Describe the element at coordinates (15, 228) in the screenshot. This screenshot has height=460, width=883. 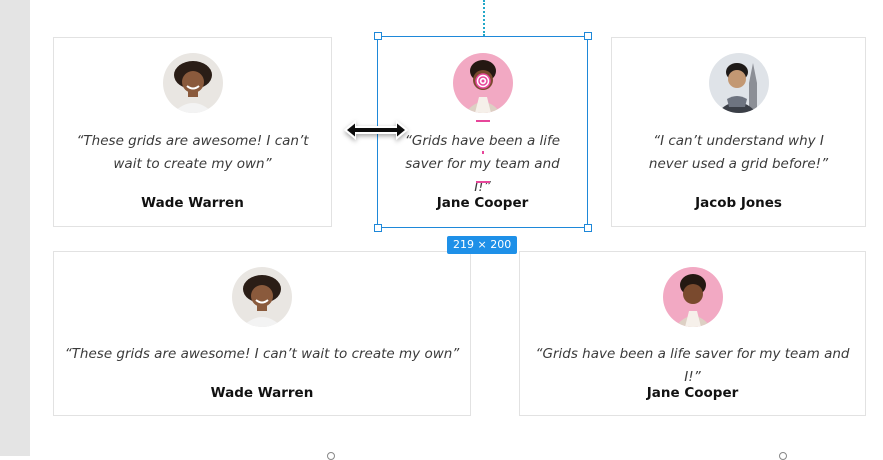
I see `left-rail` at that location.